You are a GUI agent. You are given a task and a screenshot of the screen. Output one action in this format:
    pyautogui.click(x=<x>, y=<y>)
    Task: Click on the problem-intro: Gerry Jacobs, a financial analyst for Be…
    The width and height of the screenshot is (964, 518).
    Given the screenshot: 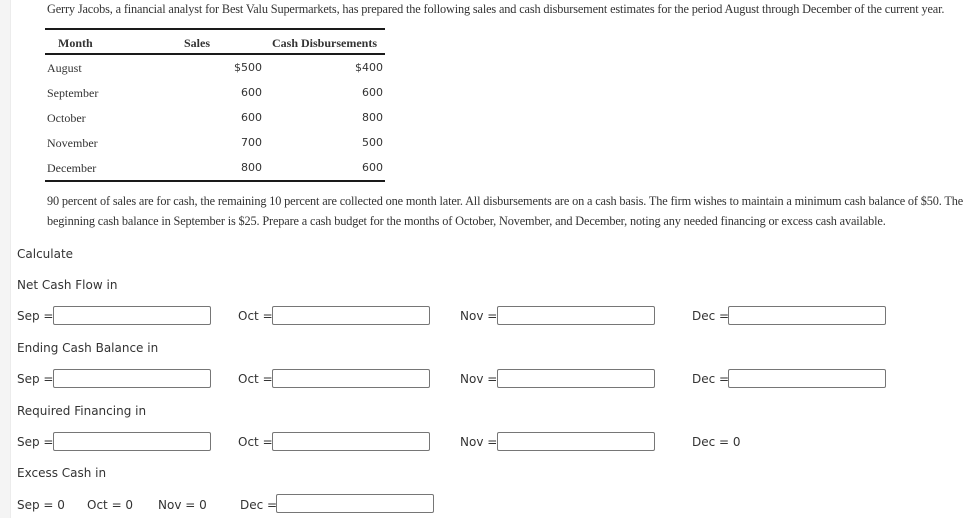 What is the action you would take?
    pyautogui.click(x=496, y=9)
    